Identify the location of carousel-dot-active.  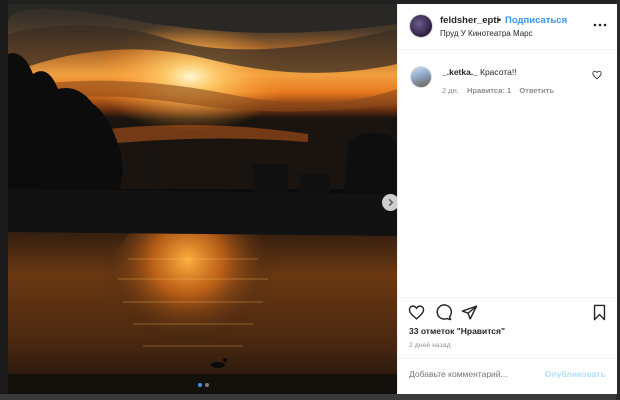
(200, 385).